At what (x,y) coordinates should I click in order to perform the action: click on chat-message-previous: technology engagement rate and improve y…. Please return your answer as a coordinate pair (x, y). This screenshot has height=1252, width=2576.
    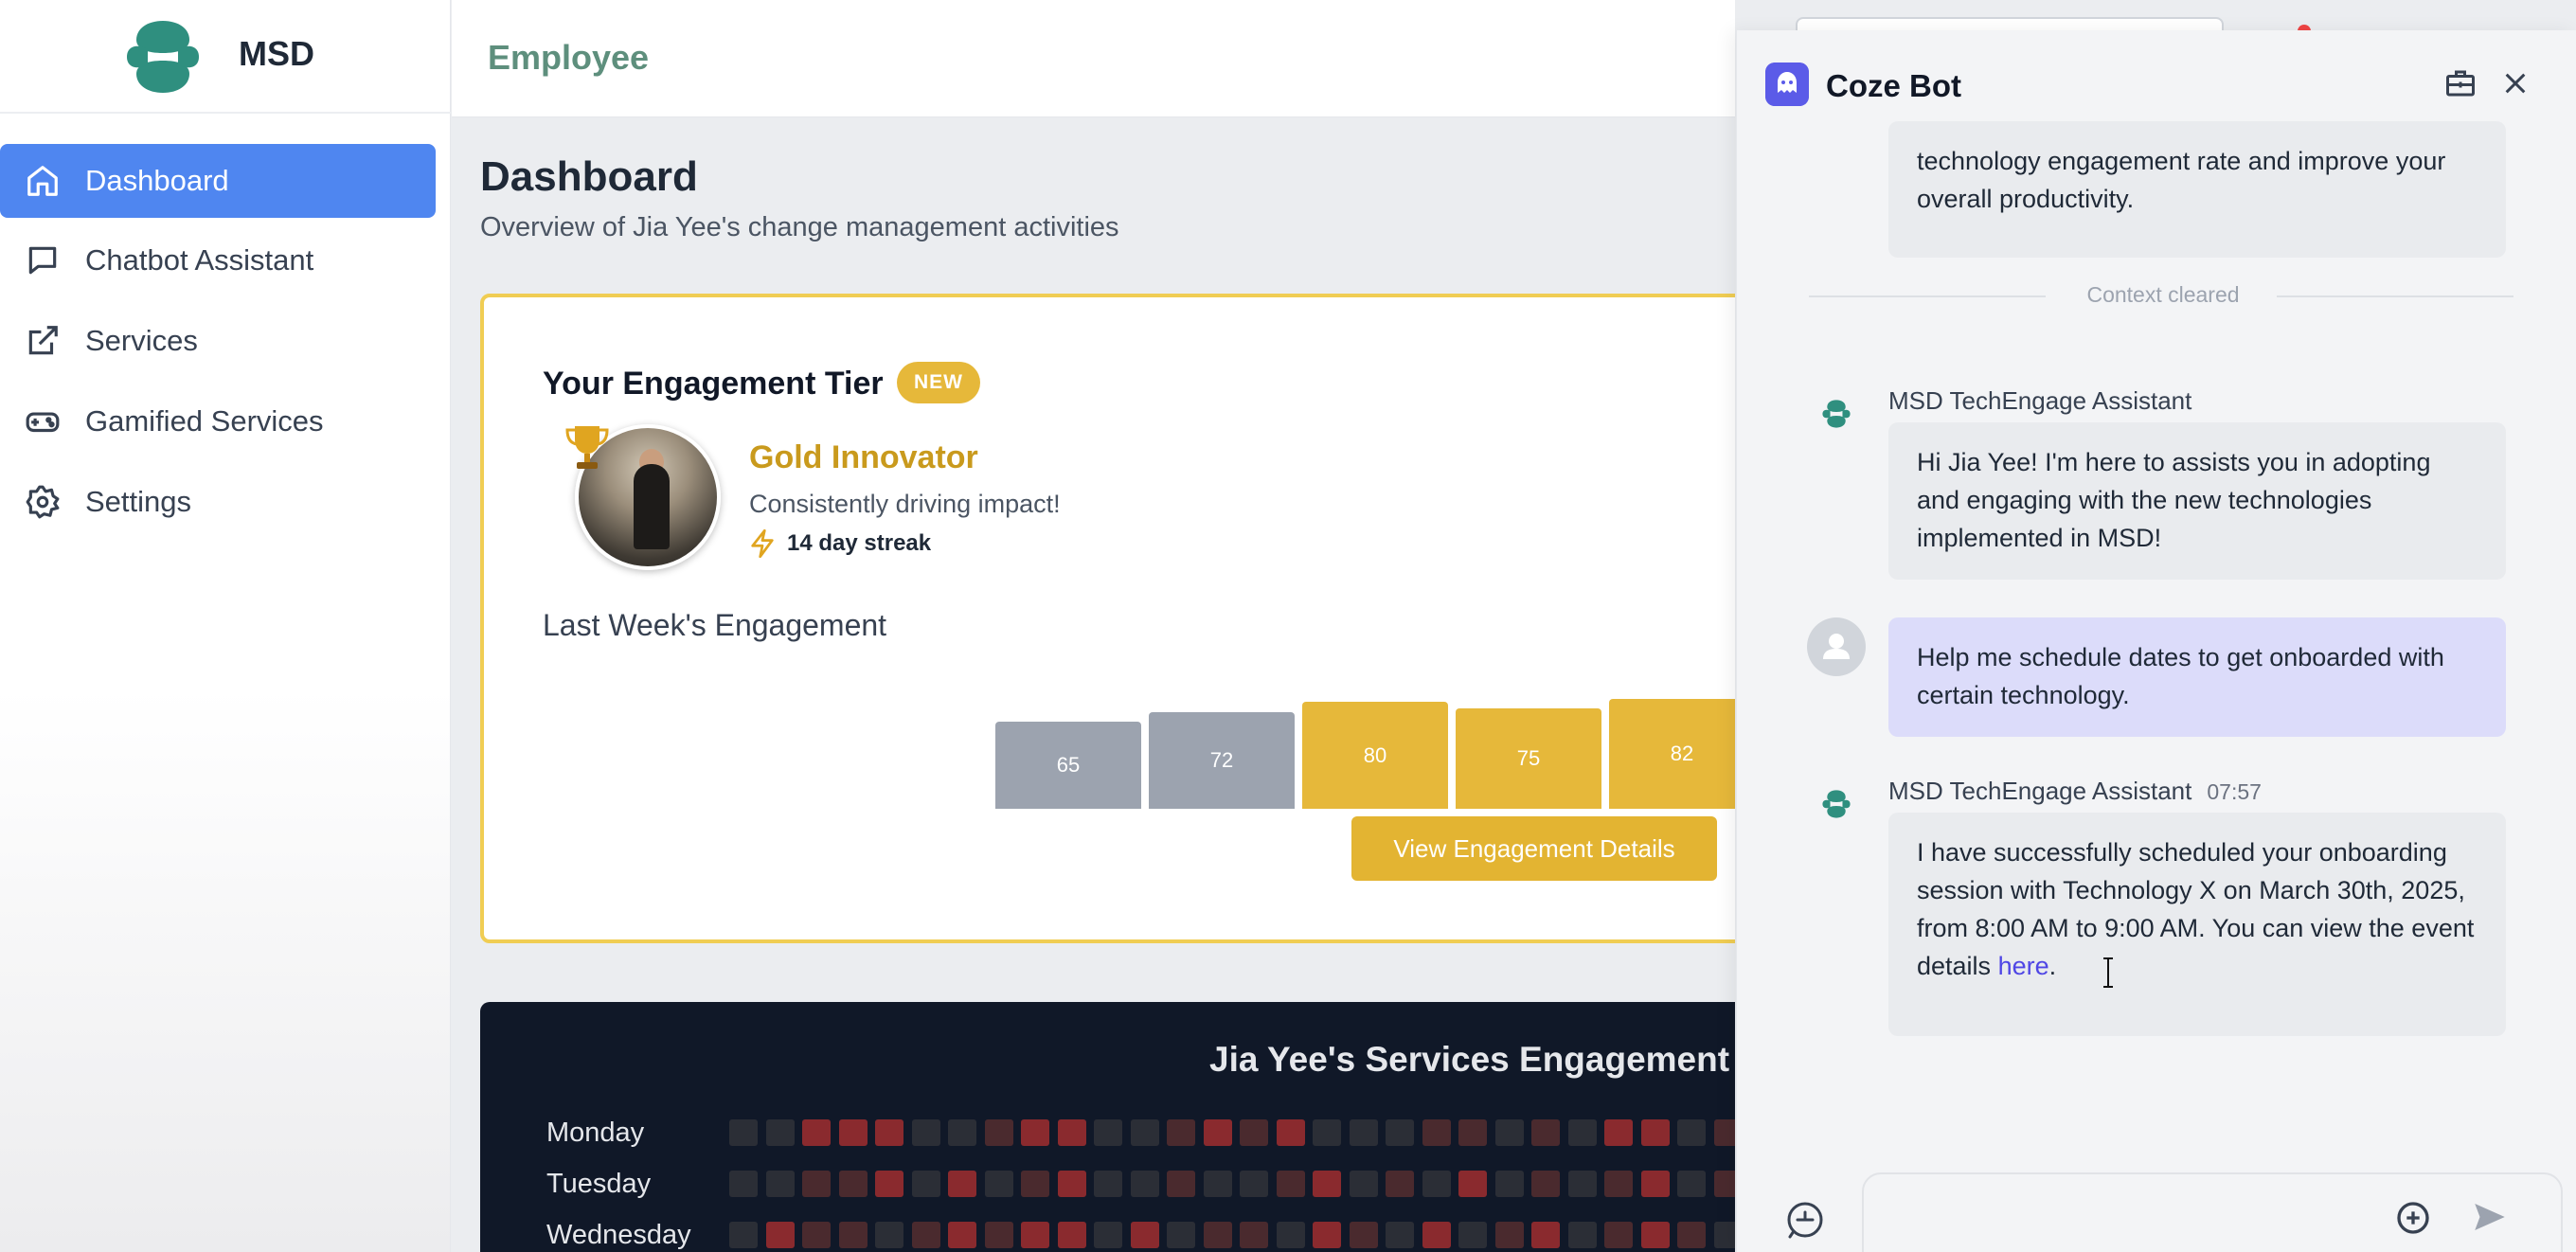
    Looking at the image, I should click on (2197, 189).